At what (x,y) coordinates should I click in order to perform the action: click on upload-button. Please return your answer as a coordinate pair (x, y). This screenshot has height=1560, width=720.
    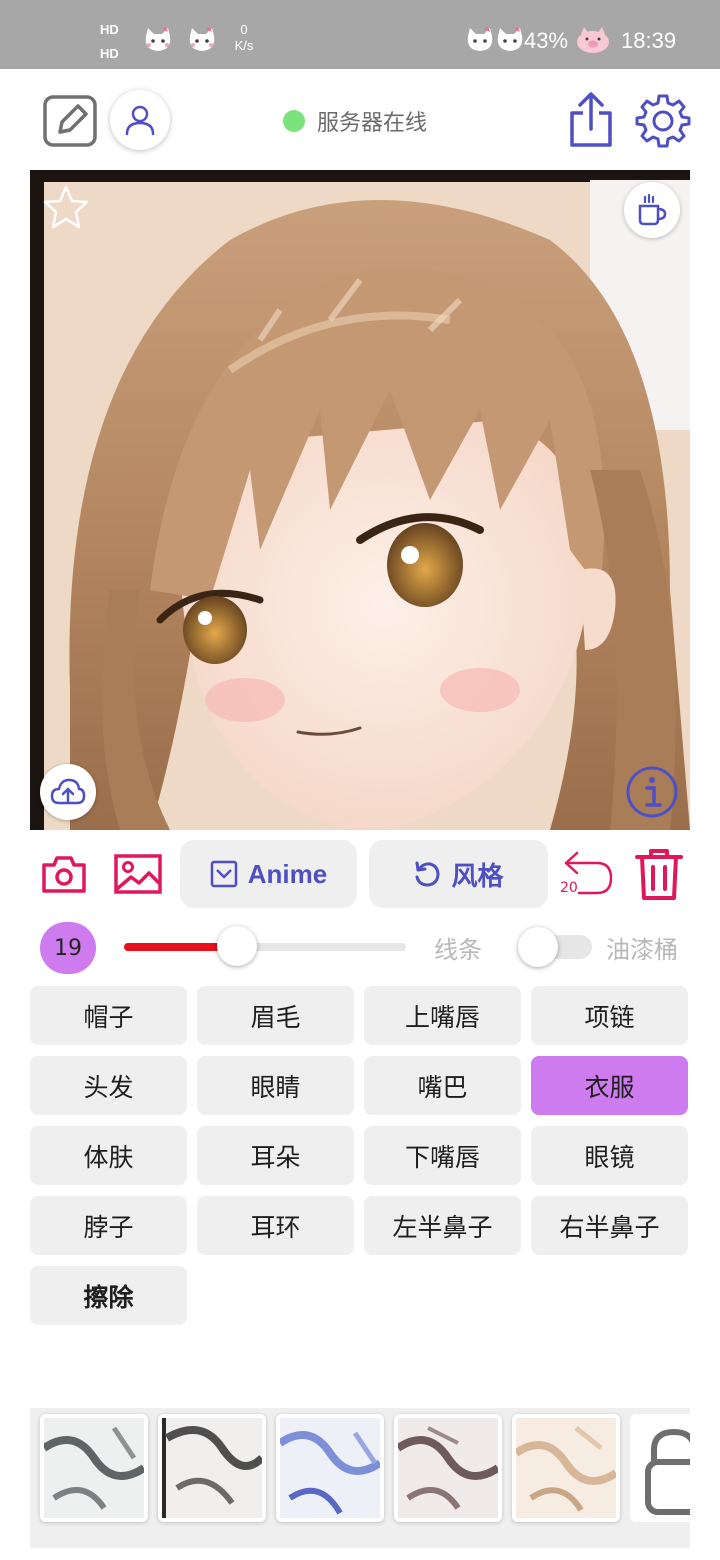
    Looking at the image, I should click on (68, 792).